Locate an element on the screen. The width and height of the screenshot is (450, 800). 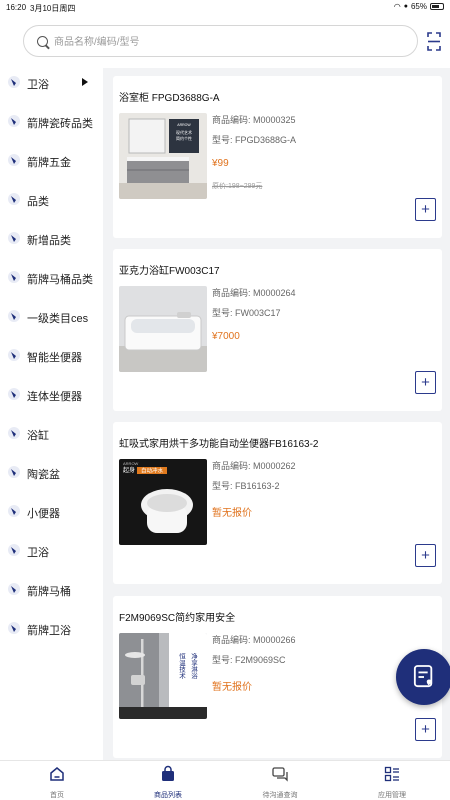
product-image: ARROW 现代艺术 简约个性 is located at coordinates (163, 156).